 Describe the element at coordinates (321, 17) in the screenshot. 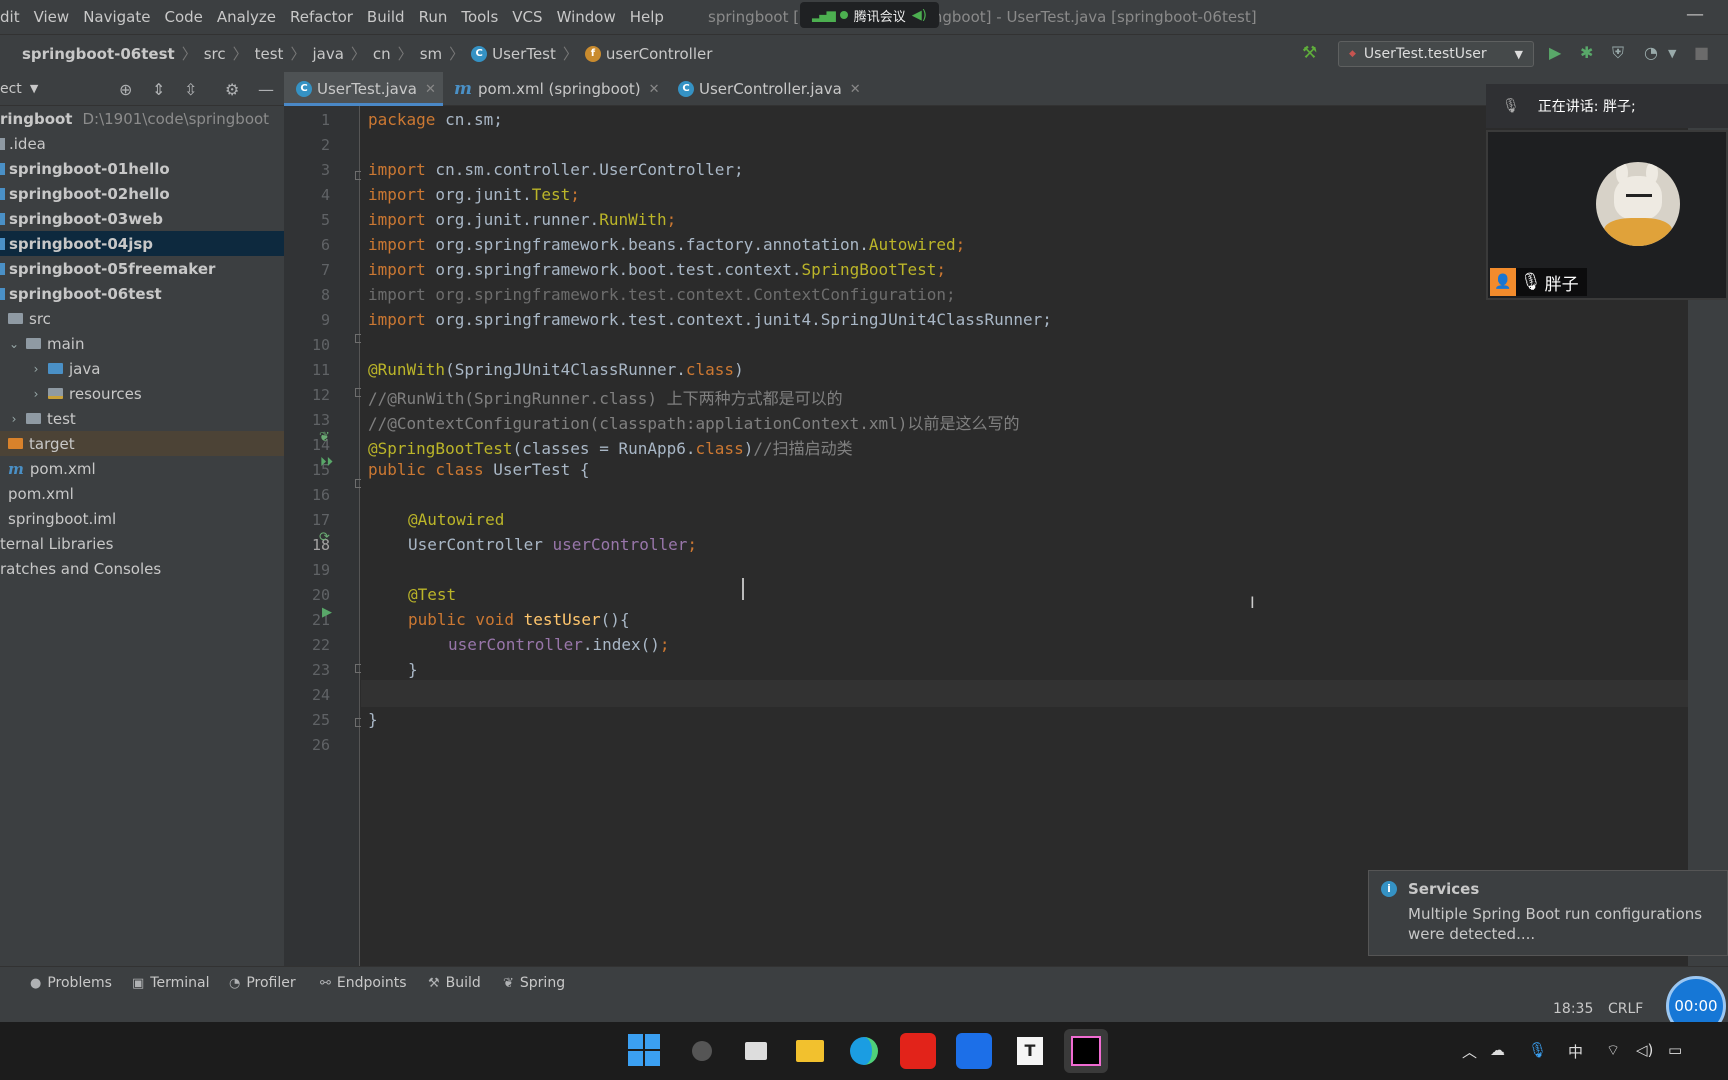

I see `menu-refactor: Refactor` at that location.